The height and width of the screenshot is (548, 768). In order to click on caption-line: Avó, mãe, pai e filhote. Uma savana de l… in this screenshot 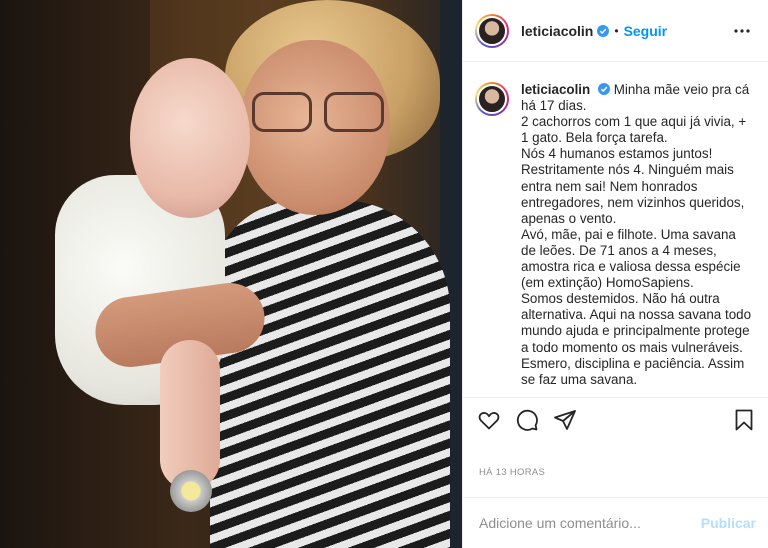, I will do `click(631, 258)`.